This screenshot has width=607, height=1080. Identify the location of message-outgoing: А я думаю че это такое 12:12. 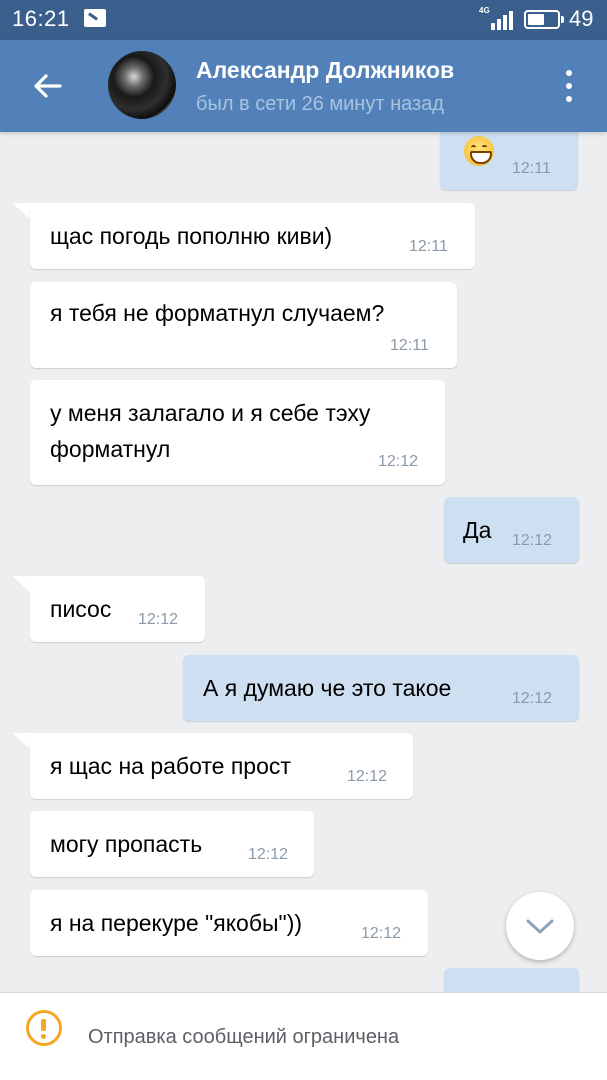
(381, 688).